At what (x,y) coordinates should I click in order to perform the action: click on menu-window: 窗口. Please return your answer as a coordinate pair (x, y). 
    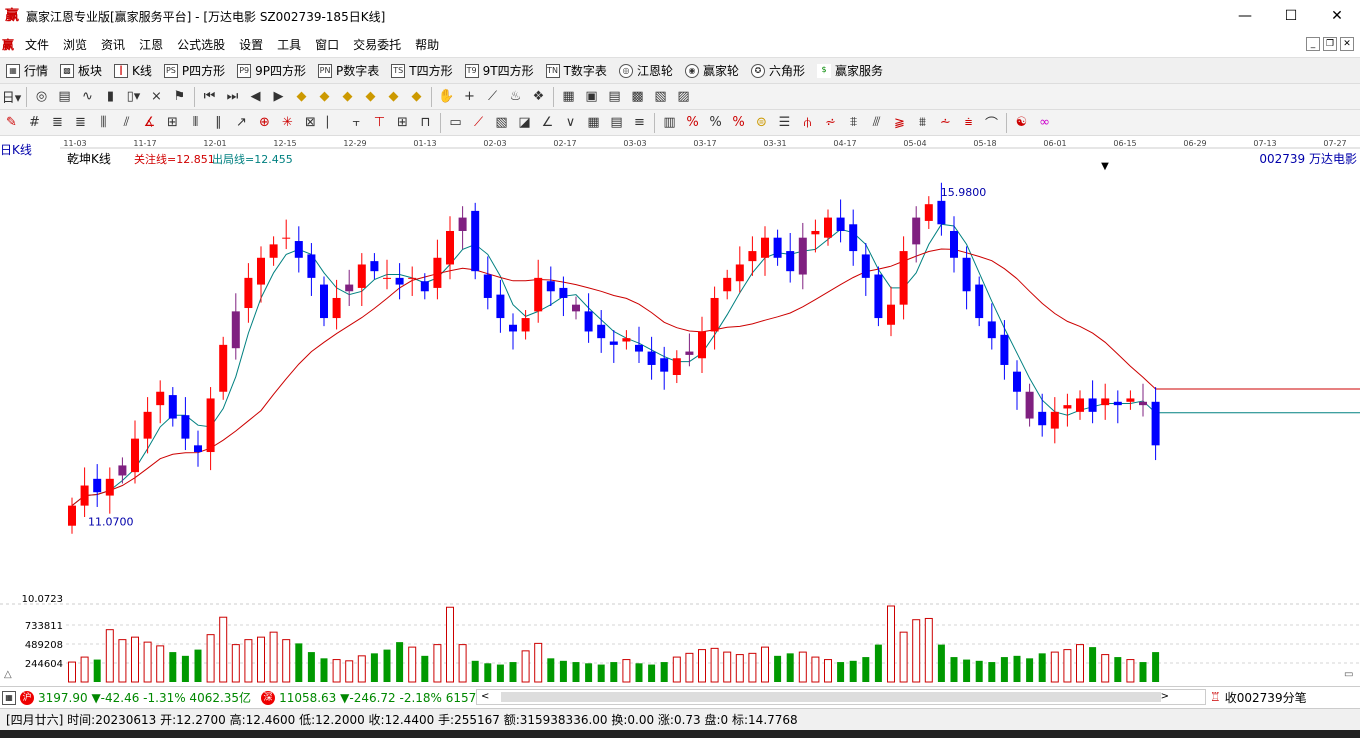
    Looking at the image, I should click on (327, 44).